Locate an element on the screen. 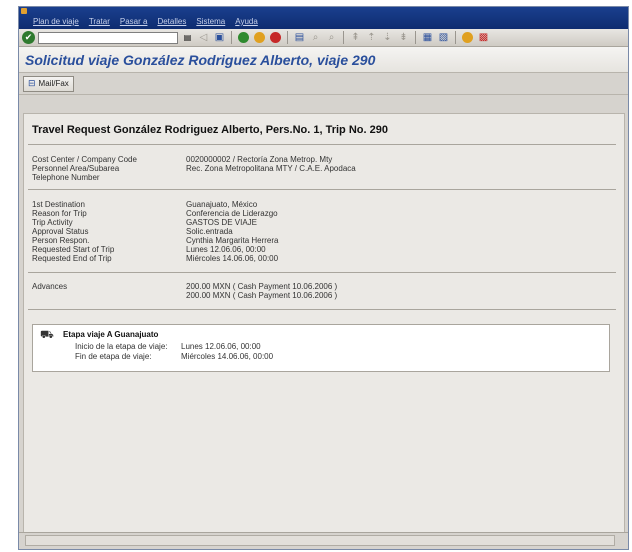 The height and width of the screenshot is (552, 632). activity-label: Trip Activity is located at coordinates (52, 222).